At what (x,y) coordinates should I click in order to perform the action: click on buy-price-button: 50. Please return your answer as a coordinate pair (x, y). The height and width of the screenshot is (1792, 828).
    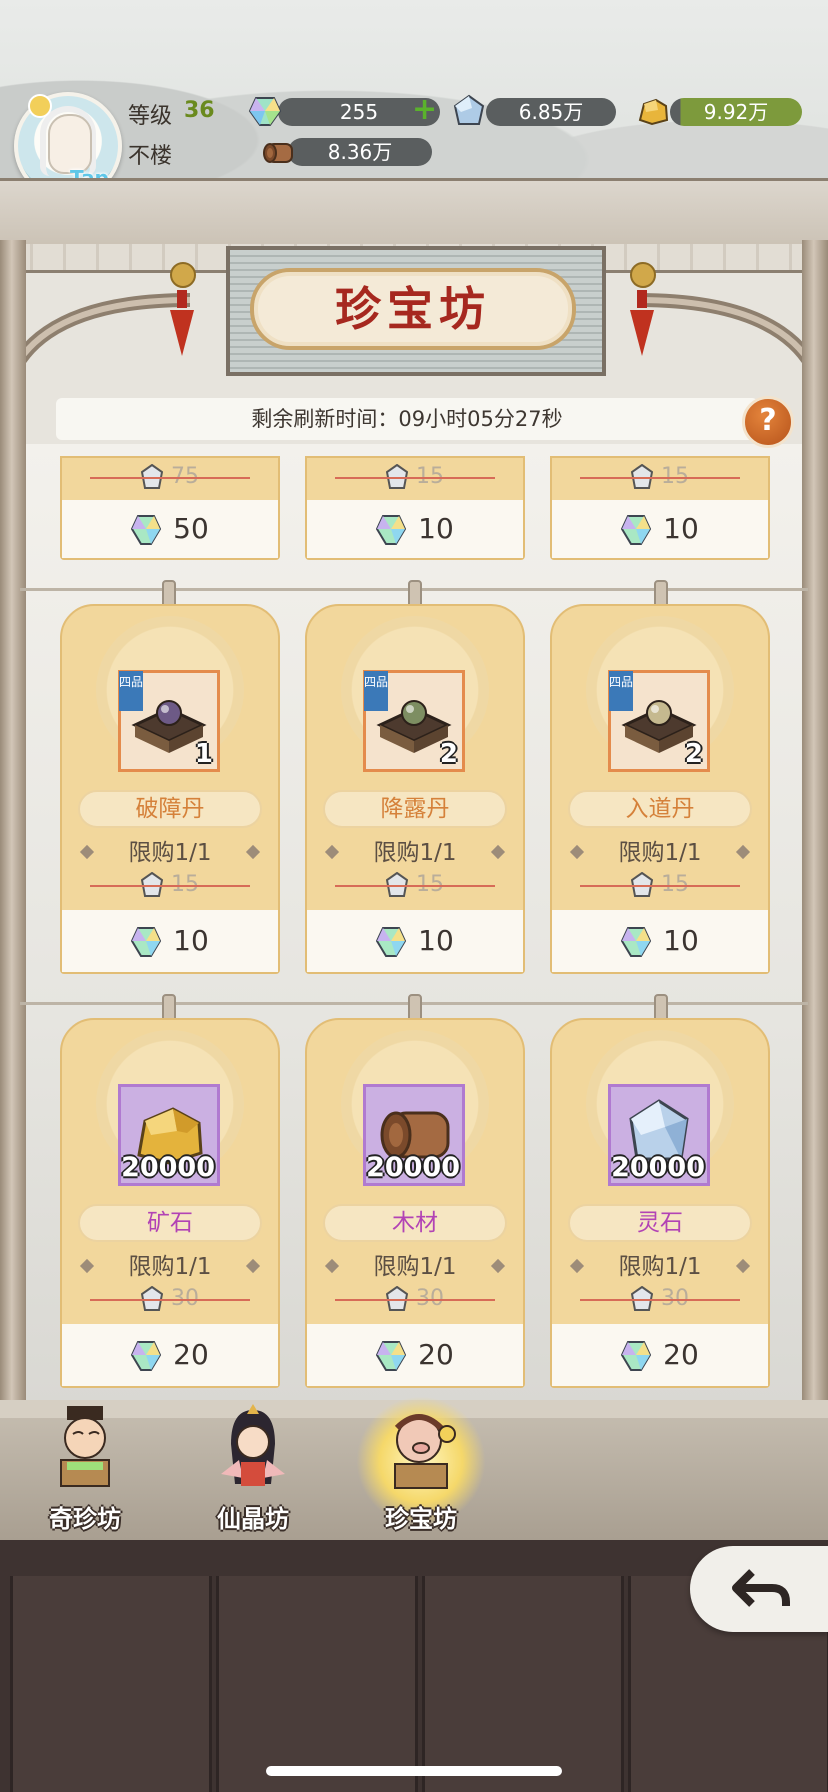
    Looking at the image, I should click on (170, 529).